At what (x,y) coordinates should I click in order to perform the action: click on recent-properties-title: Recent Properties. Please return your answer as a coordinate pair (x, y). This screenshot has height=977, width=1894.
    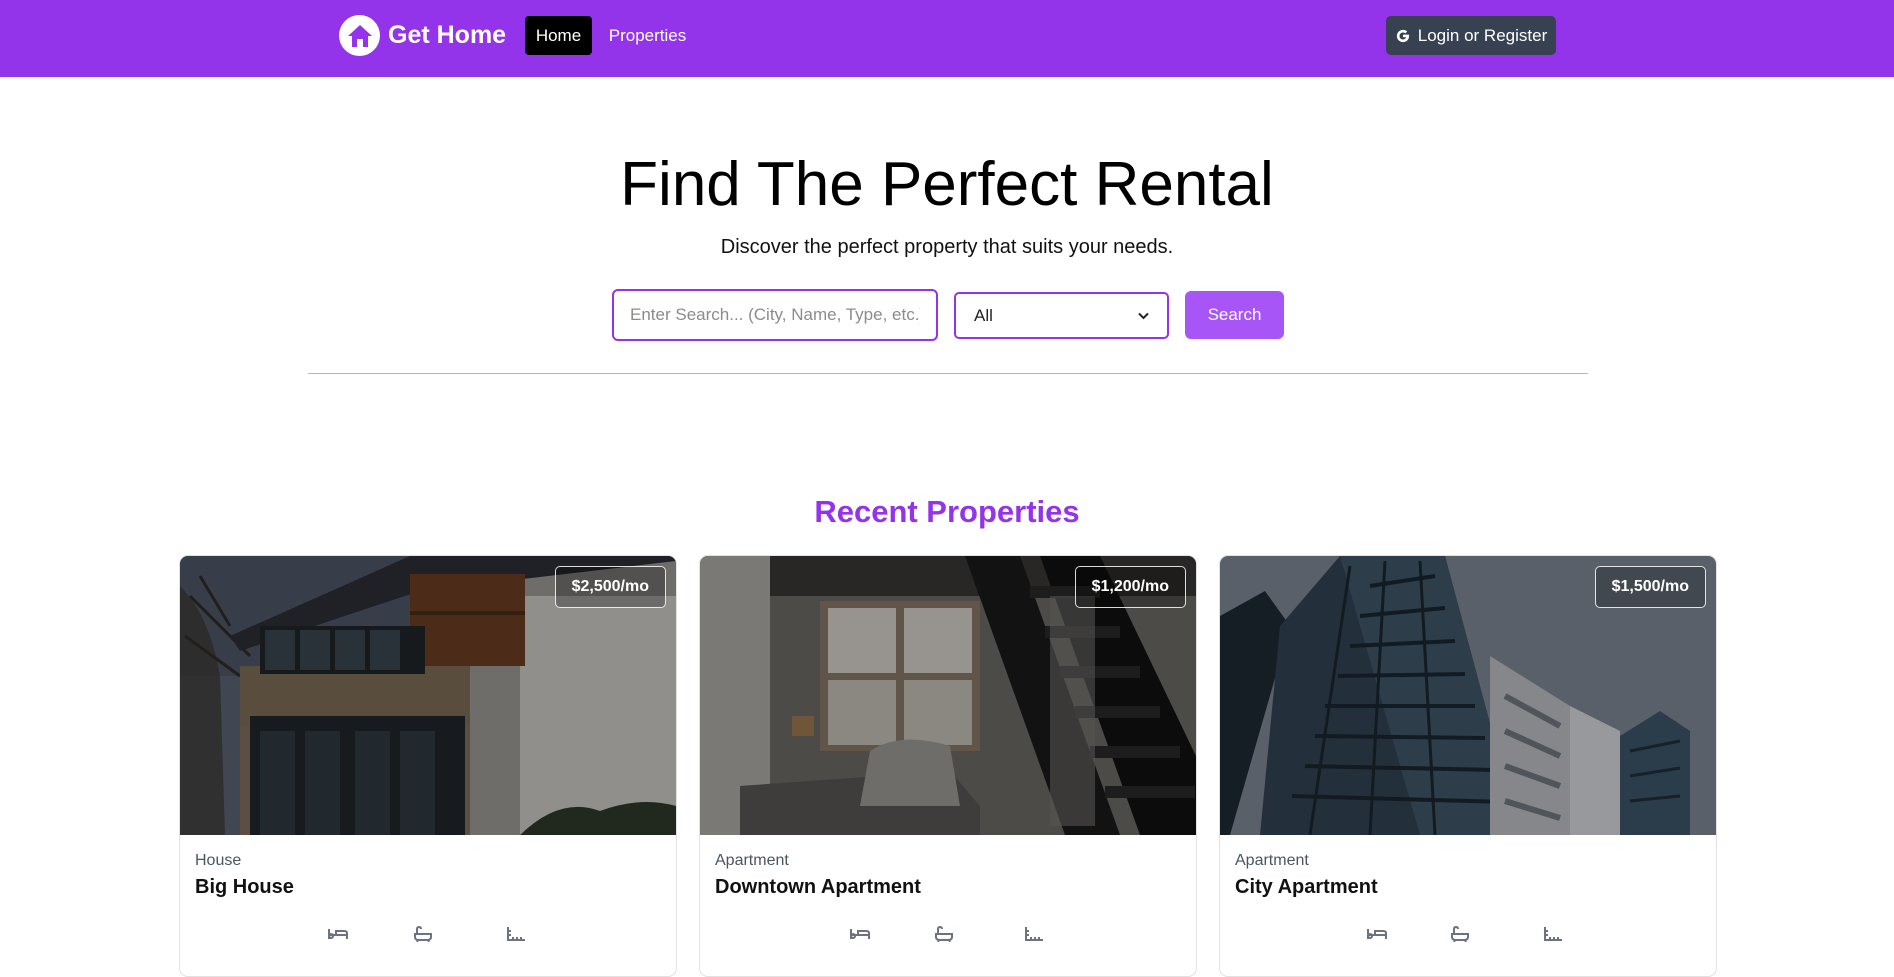
    Looking at the image, I should click on (947, 511).